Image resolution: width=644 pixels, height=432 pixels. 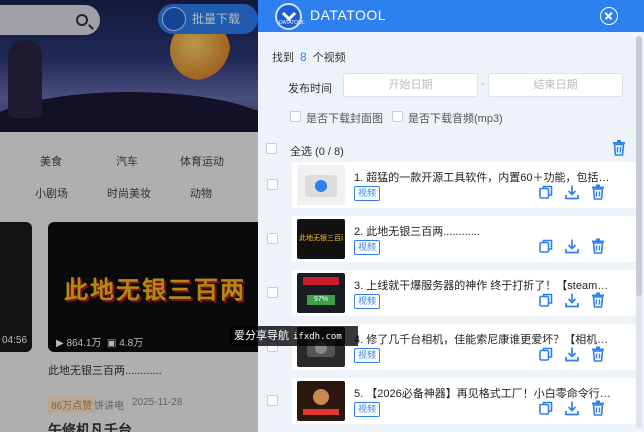 What do you see at coordinates (320, 299) in the screenshot?
I see `thumbnail-caption: 97%` at bounding box center [320, 299].